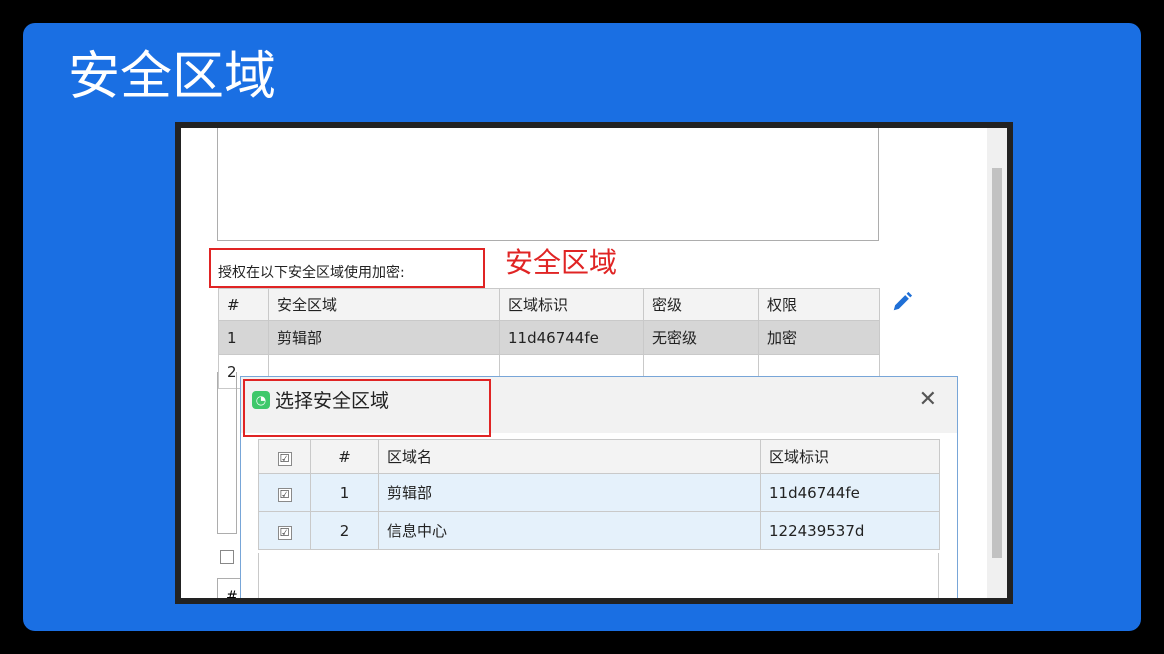 This screenshot has width=1164, height=654. Describe the element at coordinates (347, 268) in the screenshot. I see `highlight-box-auth-label` at that location.